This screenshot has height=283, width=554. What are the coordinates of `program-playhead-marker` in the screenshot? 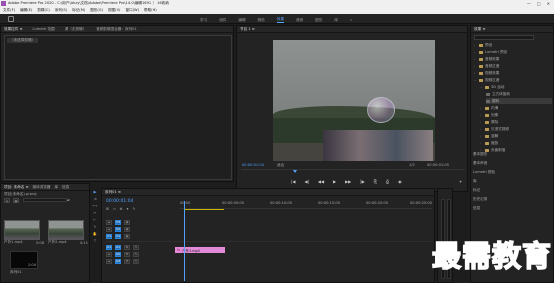 It's located at (295, 171).